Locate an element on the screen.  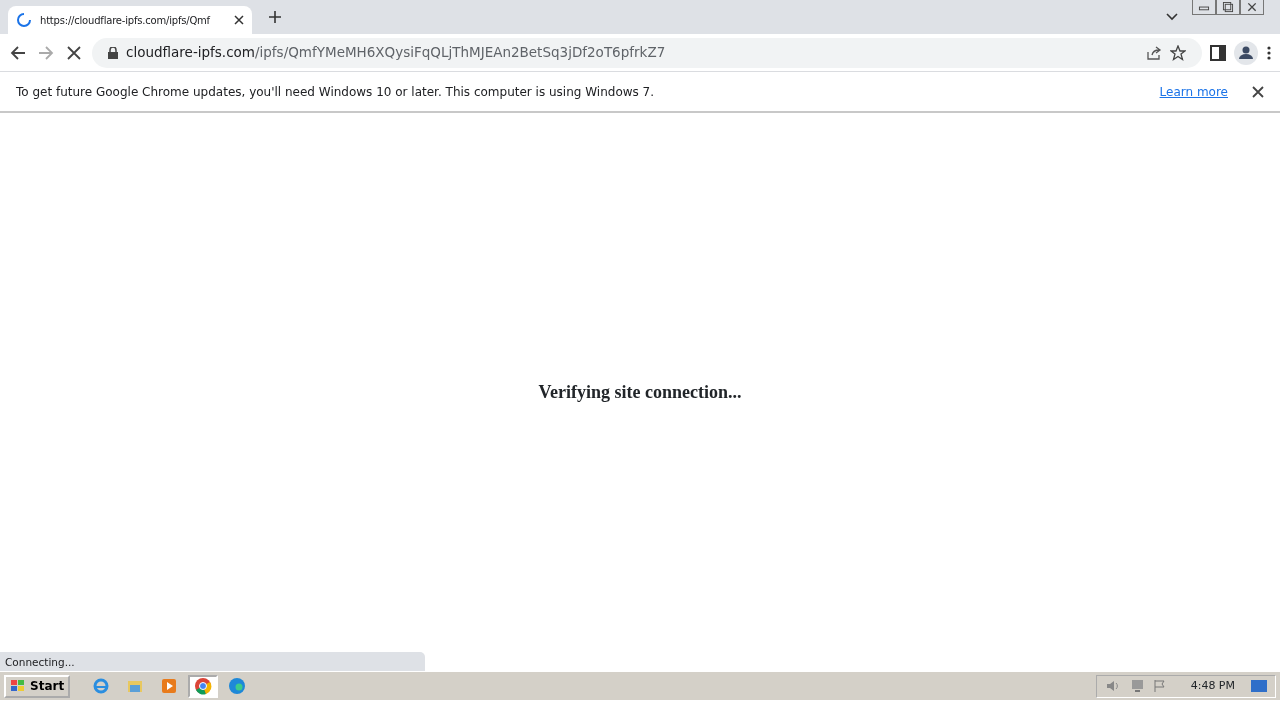
chrome-icon is located at coordinates (203, 686).